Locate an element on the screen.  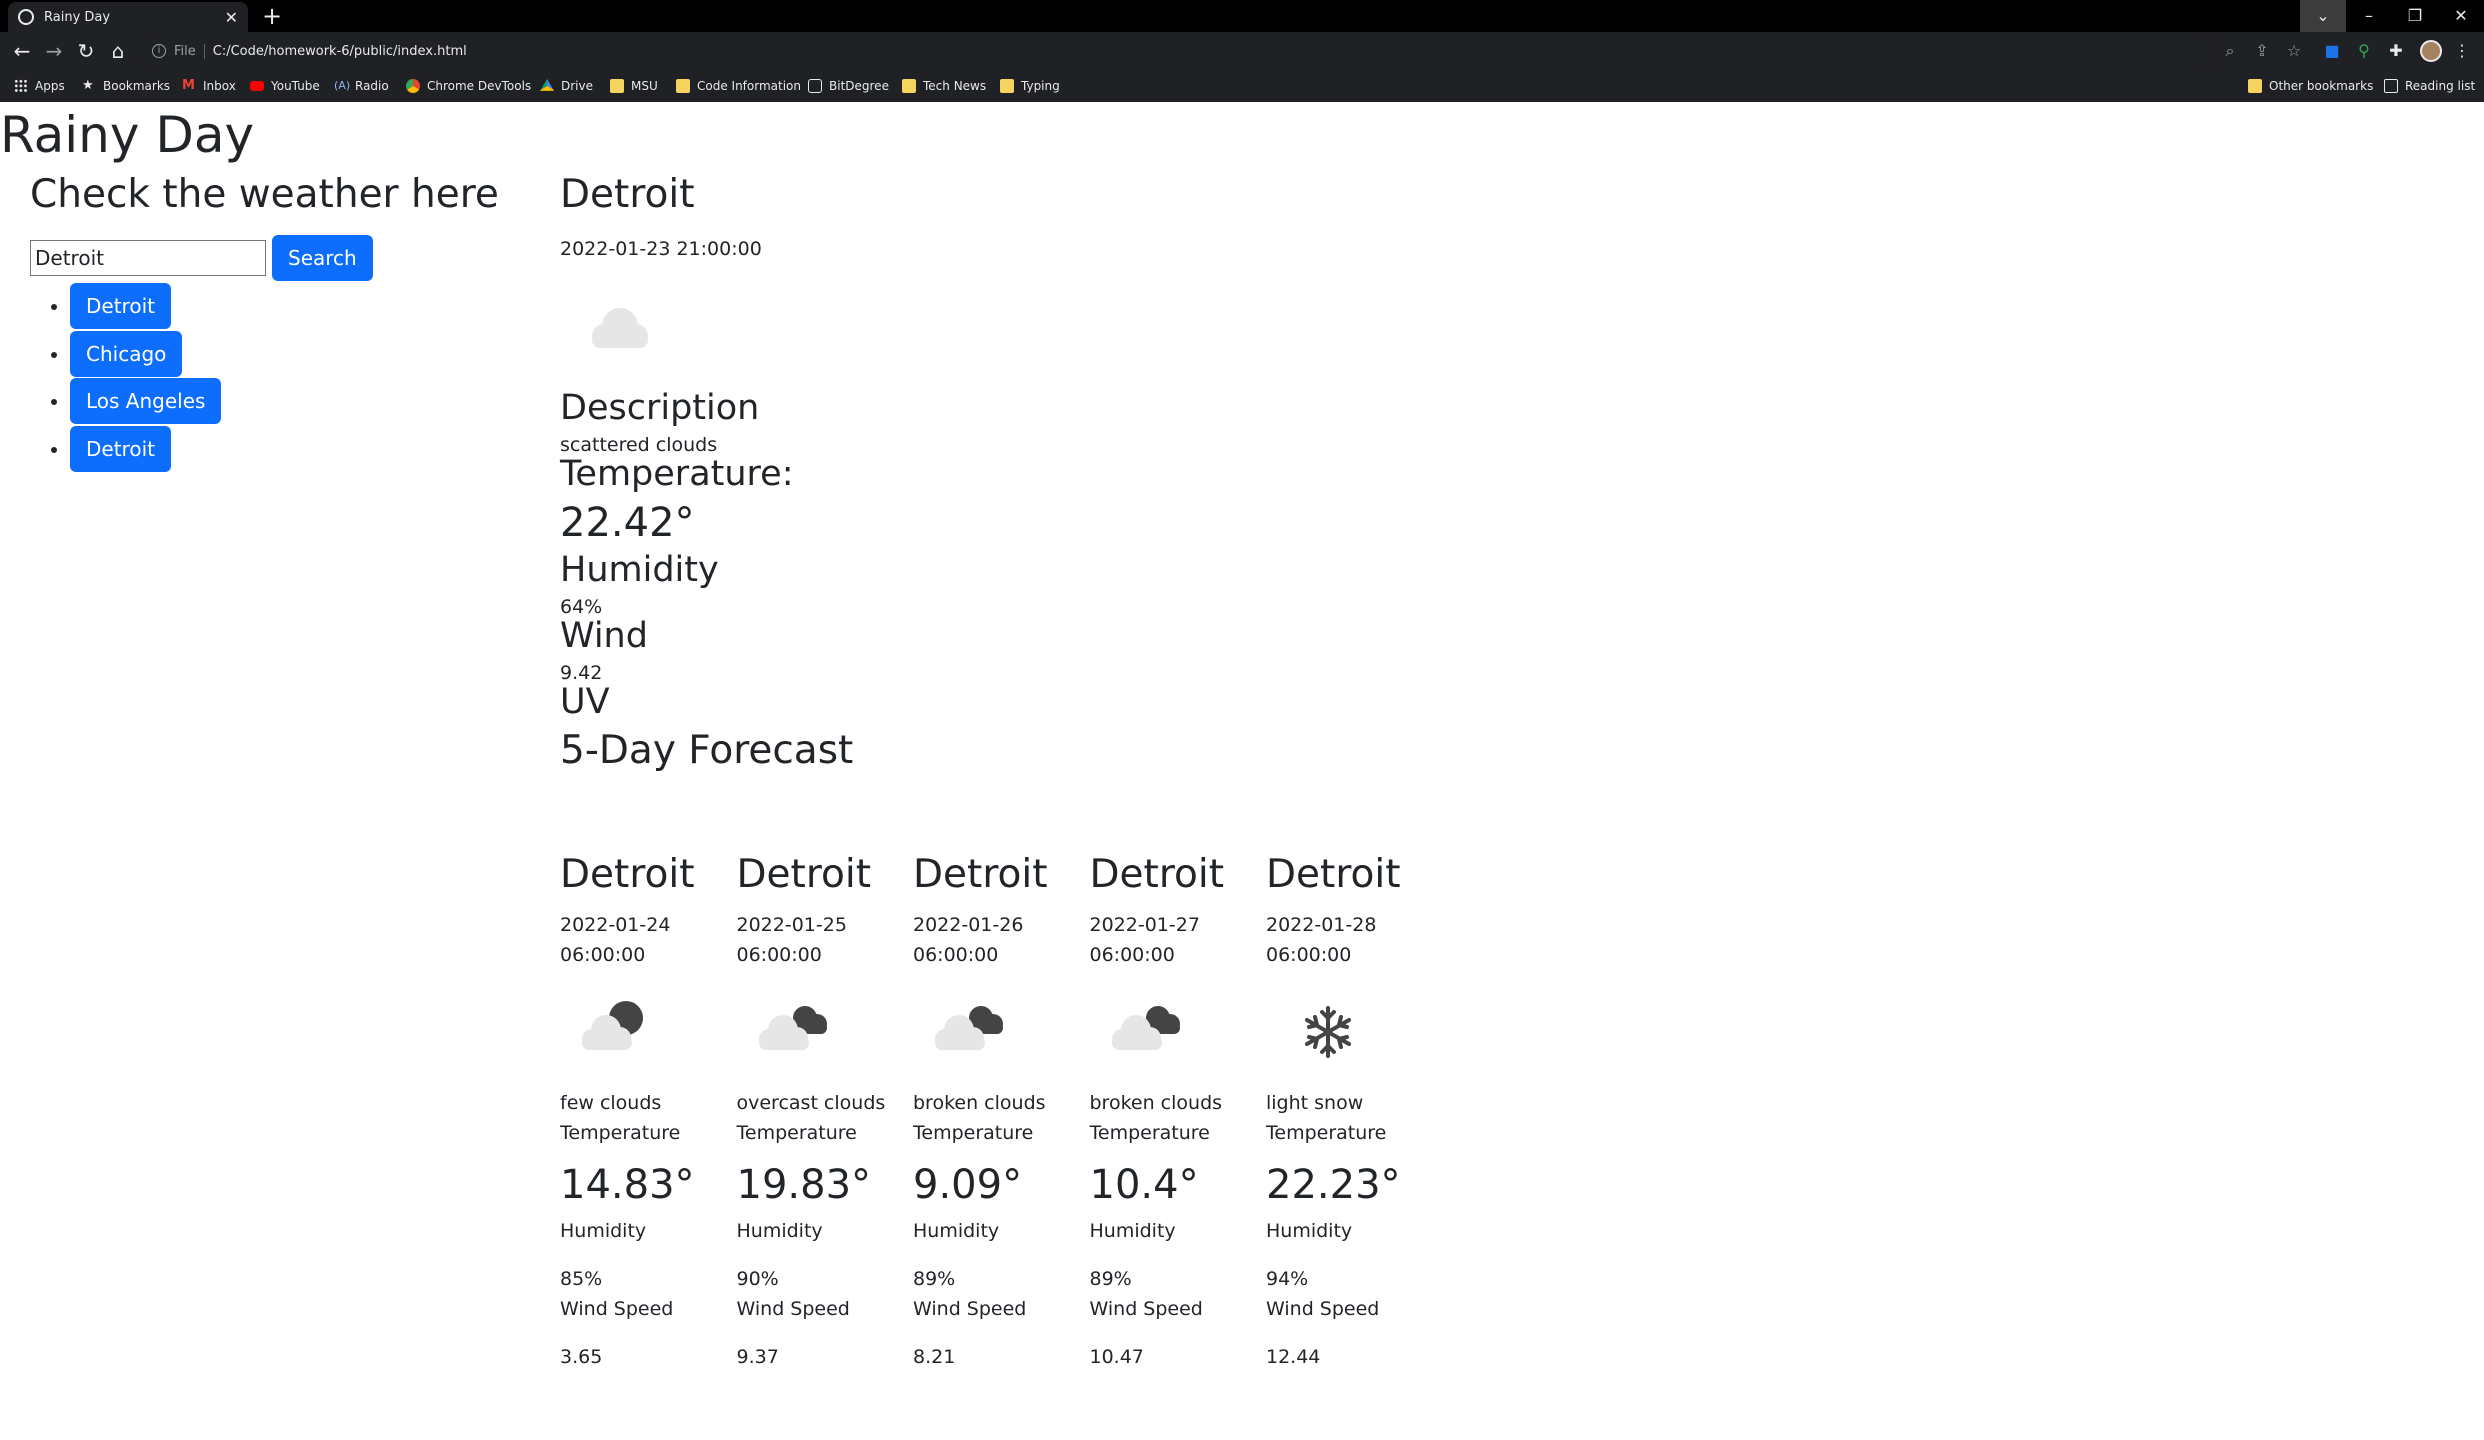
bookmark-label: Typing is located at coordinates (1040, 86).